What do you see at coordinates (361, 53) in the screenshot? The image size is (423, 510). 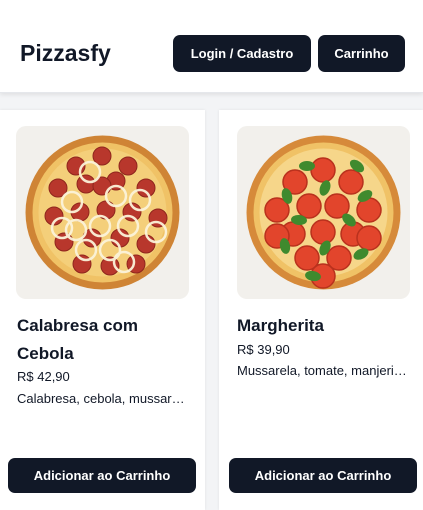 I see `cart-button: Carrinho` at bounding box center [361, 53].